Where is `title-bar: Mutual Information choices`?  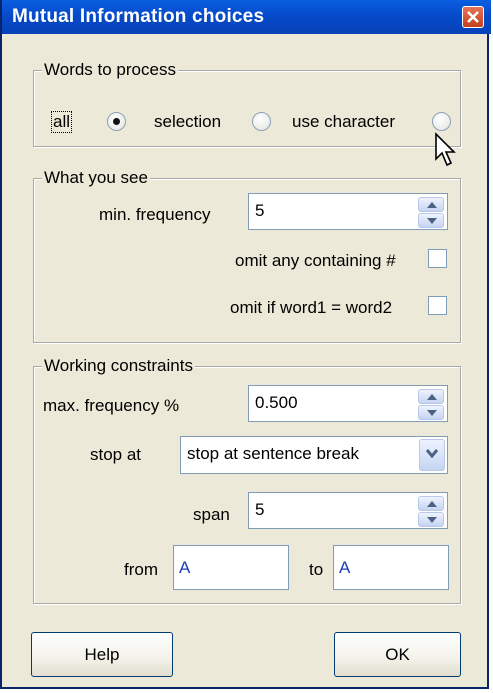 title-bar: Mutual Information choices is located at coordinates (246, 17).